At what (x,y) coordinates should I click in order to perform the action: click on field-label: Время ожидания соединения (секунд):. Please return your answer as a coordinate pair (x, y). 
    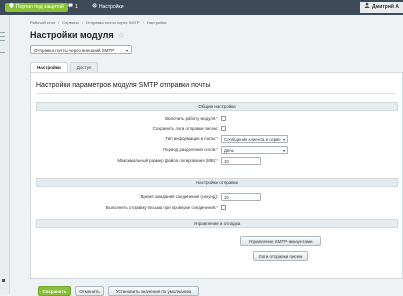
    Looking at the image, I should click on (179, 196).